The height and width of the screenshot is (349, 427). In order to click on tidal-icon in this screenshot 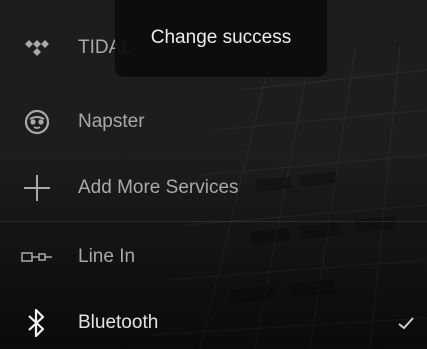, I will do `click(37, 48)`.